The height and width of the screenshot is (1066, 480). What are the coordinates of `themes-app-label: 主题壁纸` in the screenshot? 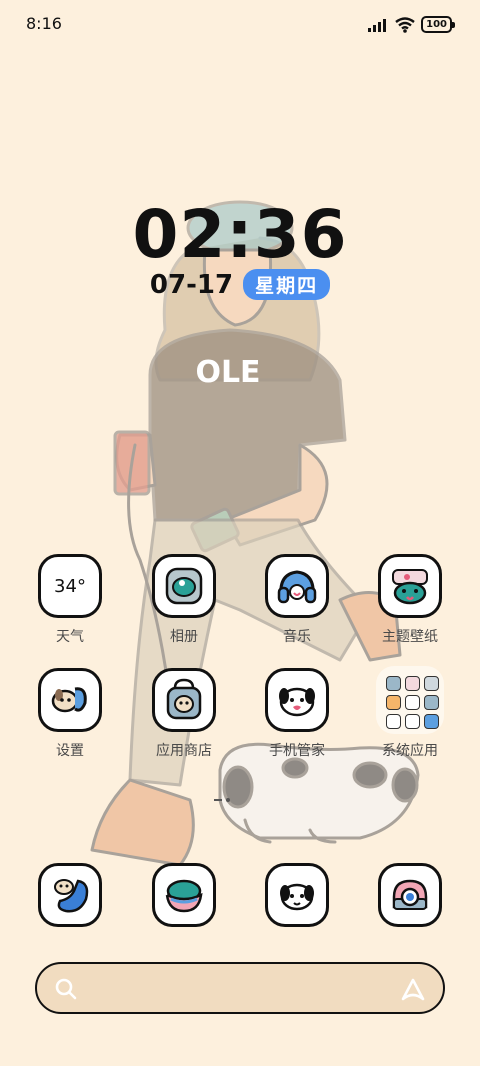 It's located at (410, 637).